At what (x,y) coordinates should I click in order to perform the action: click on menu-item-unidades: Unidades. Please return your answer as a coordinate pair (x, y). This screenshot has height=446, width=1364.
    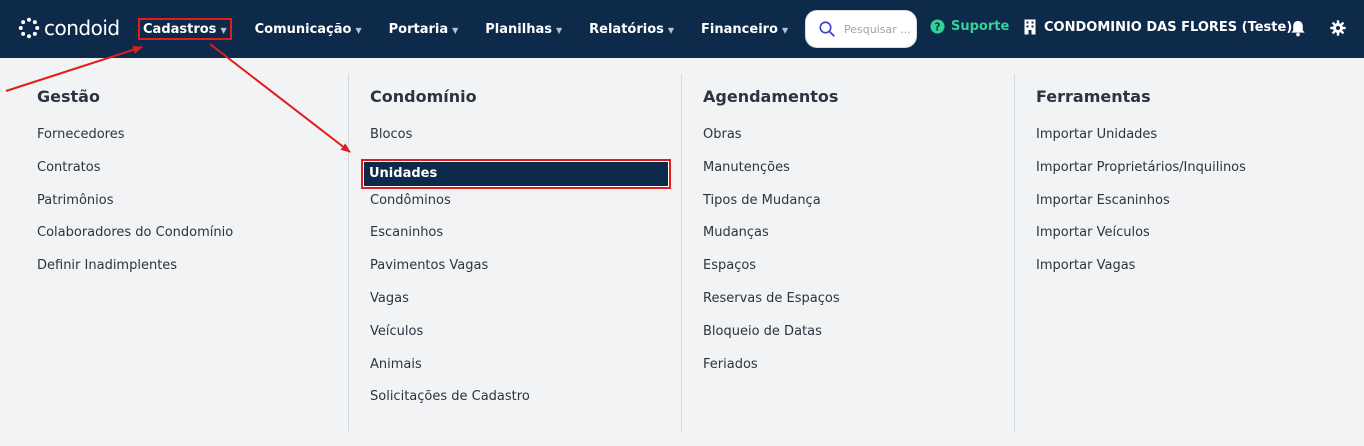
    Looking at the image, I should click on (516, 173).